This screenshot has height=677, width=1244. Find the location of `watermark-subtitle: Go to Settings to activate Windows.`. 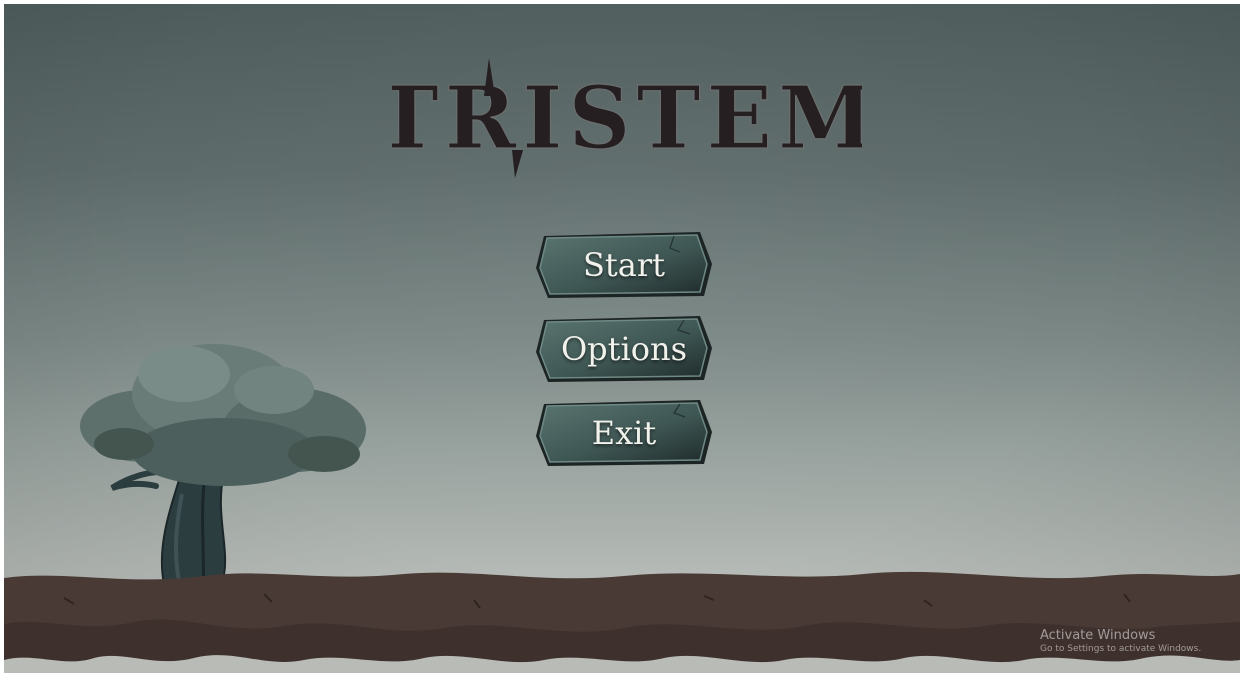

watermark-subtitle: Go to Settings to activate Windows. is located at coordinates (1121, 649).